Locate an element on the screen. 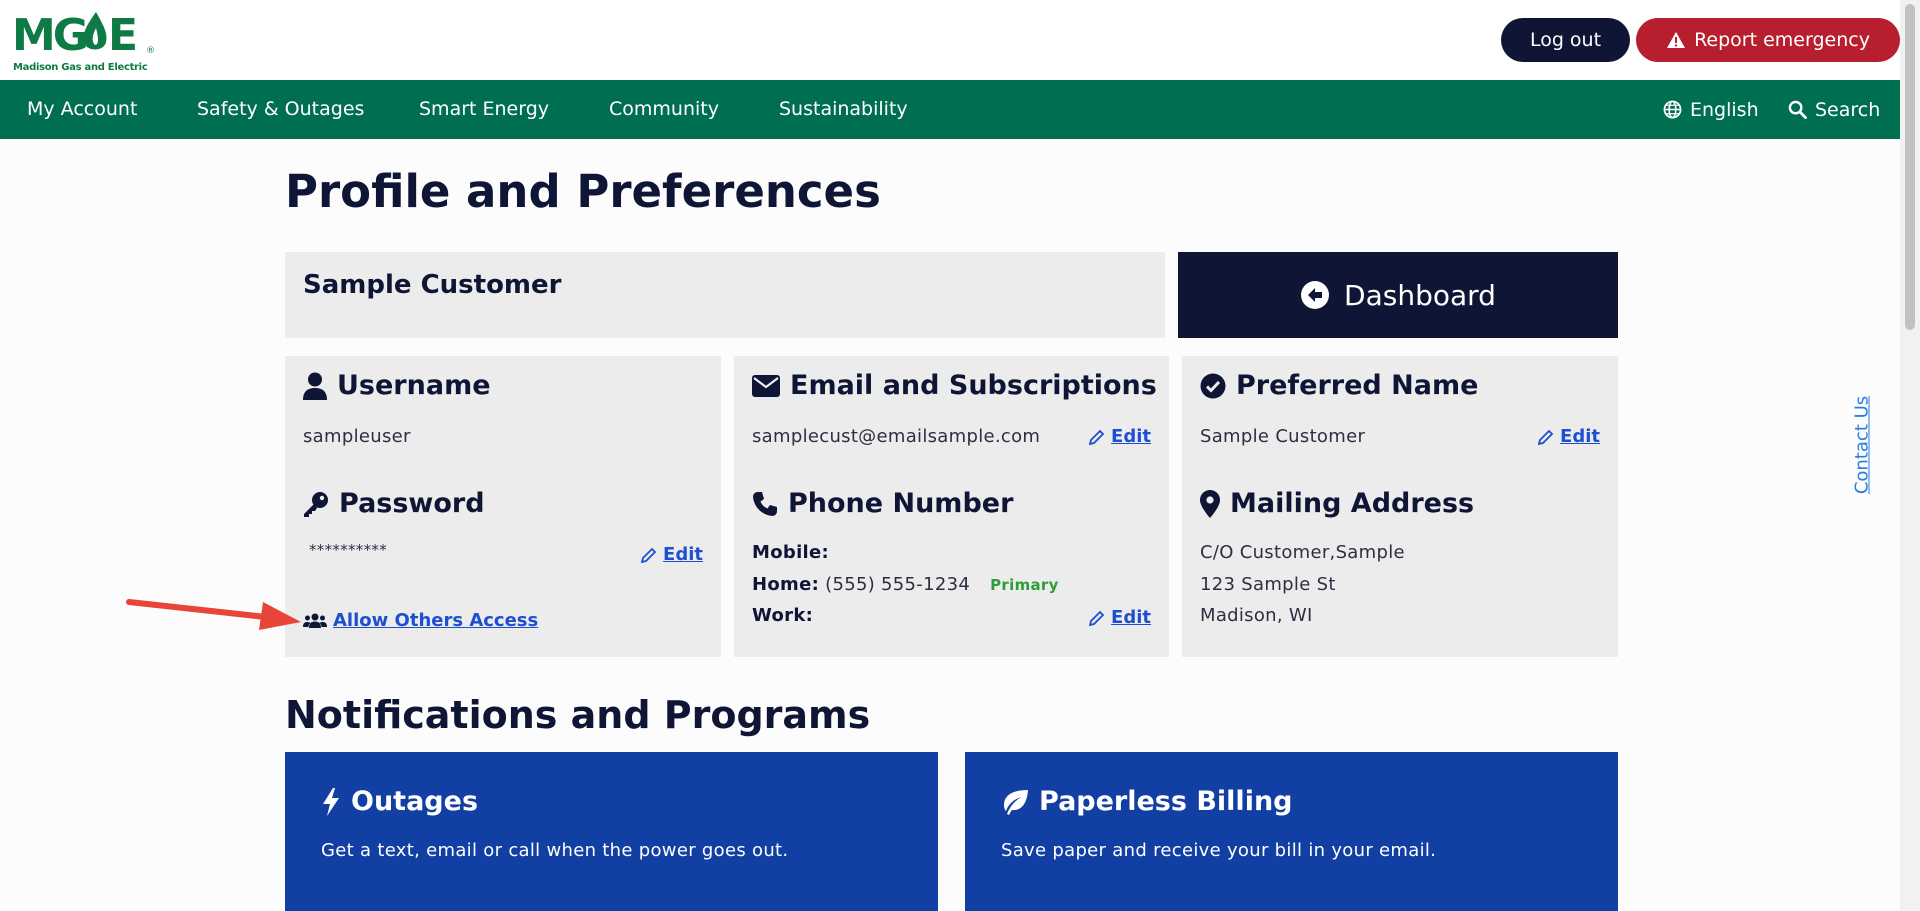 This screenshot has height=911, width=1920. logo-wordmark: MG E is located at coordinates (79, 37).